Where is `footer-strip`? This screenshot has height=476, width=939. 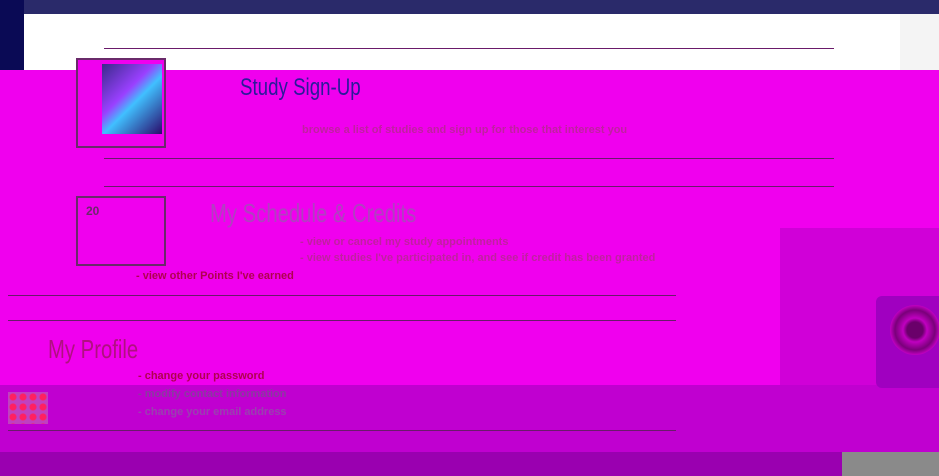
footer-strip is located at coordinates (469, 464).